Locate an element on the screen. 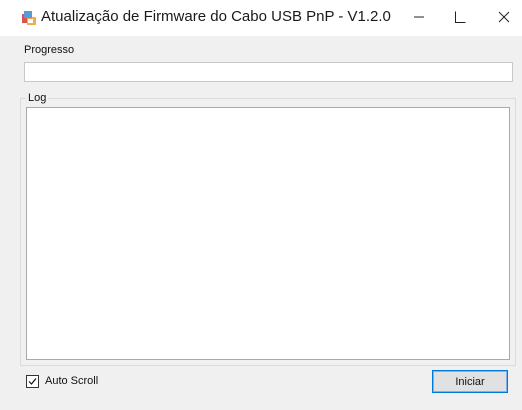  start-button: Iniciar is located at coordinates (470, 381).